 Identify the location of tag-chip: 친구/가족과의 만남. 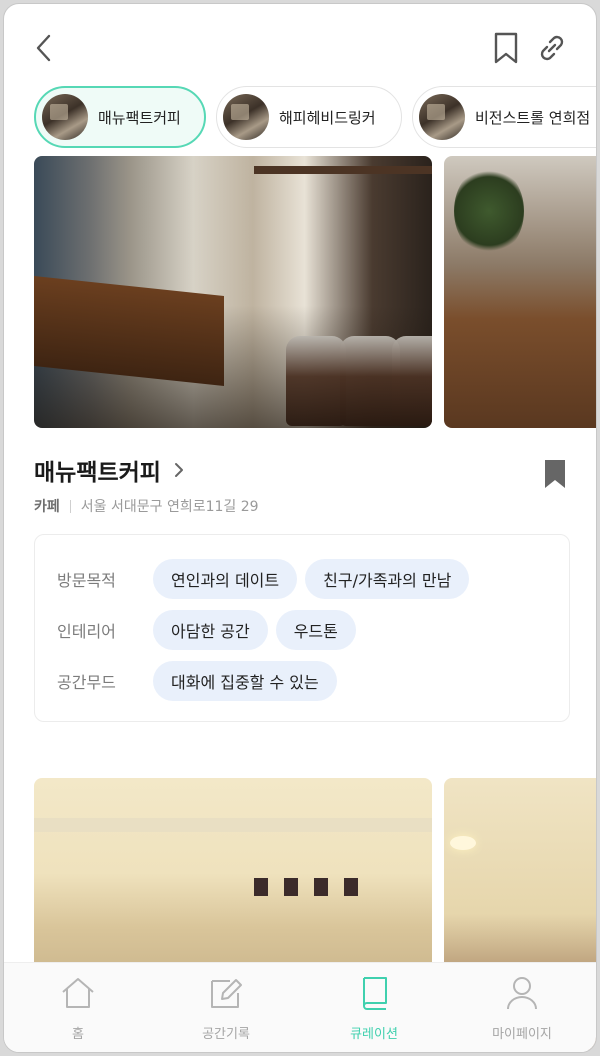
(387, 579).